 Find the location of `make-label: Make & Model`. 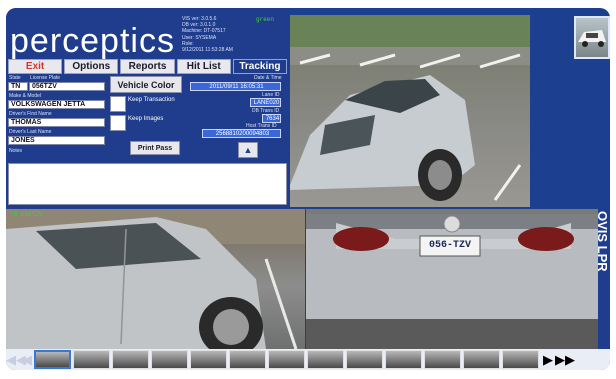

make-label: Make & Model is located at coordinates (25, 96).